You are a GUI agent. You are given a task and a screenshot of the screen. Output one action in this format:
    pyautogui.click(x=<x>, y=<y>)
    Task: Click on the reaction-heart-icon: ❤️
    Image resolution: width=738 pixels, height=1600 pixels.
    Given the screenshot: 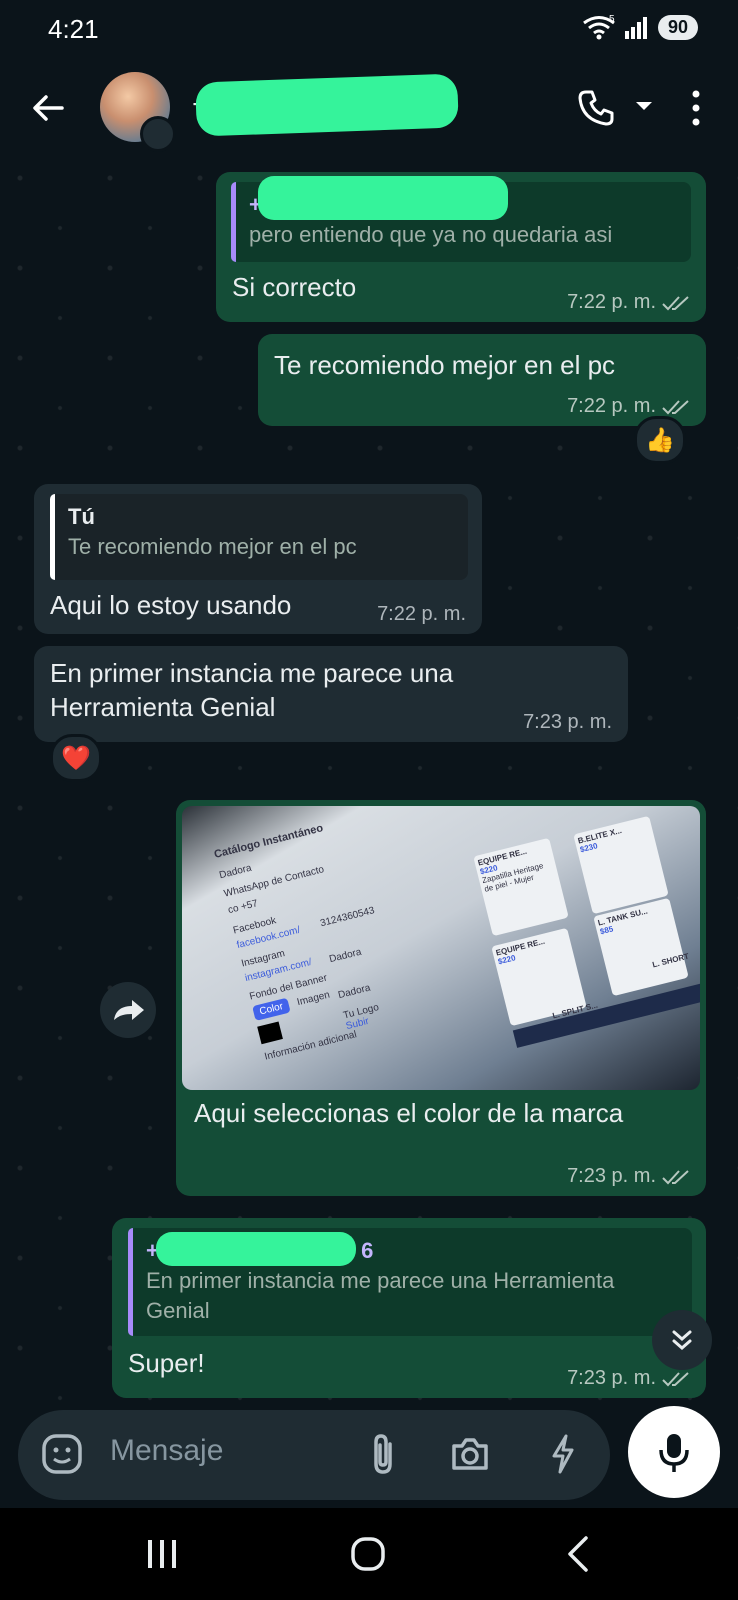 What is the action you would take?
    pyautogui.click(x=76, y=758)
    